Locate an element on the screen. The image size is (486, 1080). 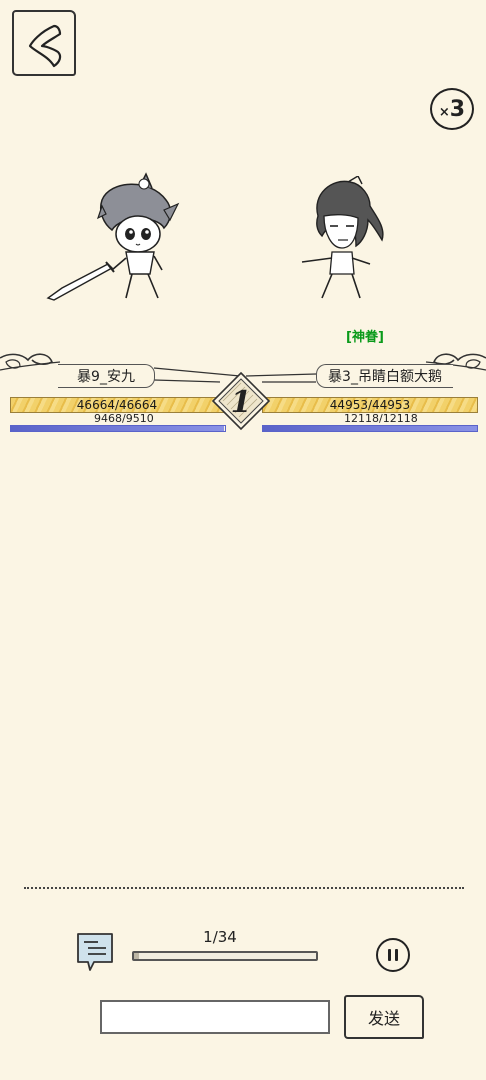
send-button: 发送 is located at coordinates (384, 1017).